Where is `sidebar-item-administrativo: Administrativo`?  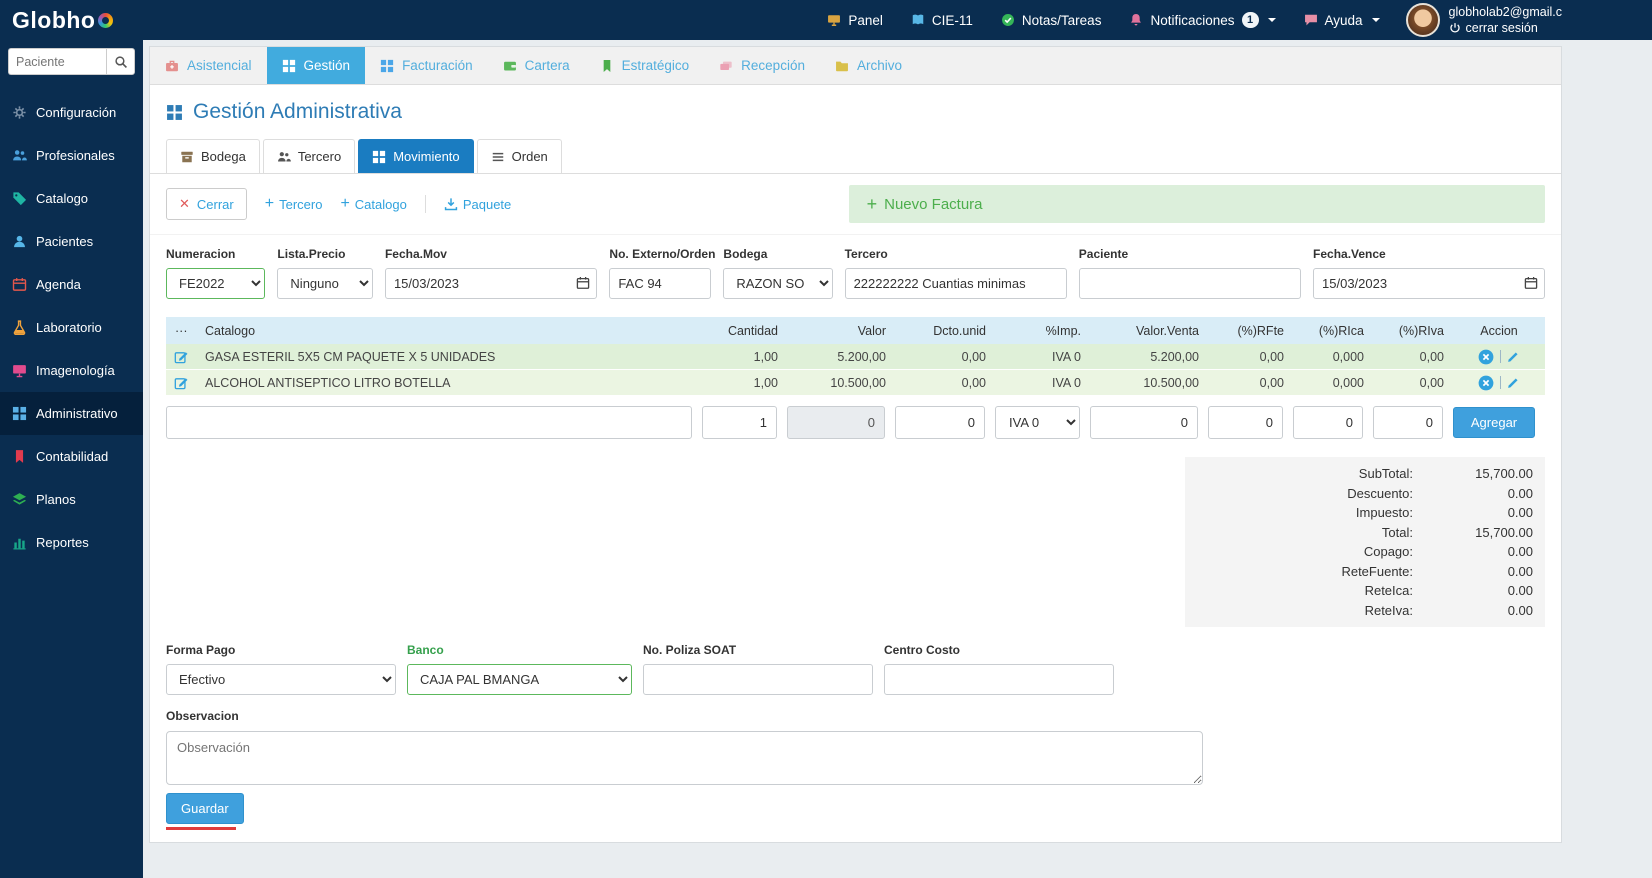 sidebar-item-administrativo: Administrativo is located at coordinates (71, 413).